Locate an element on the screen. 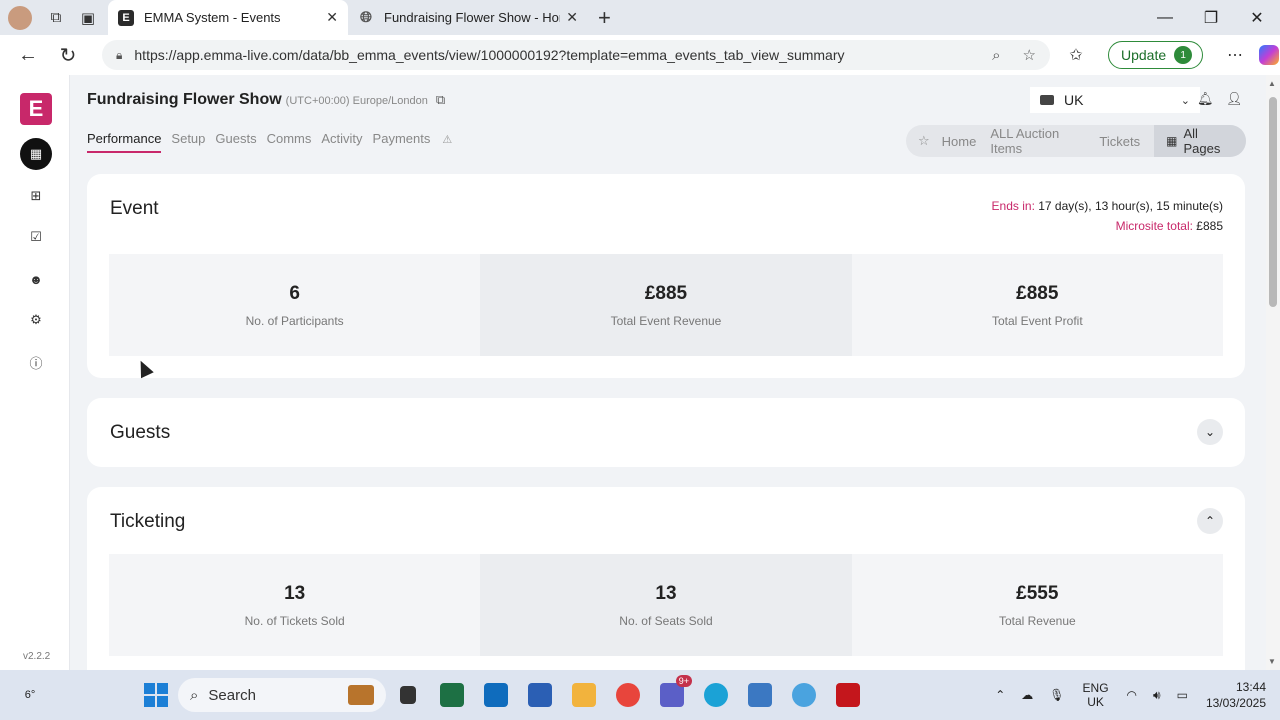  clock-date: 13/03/2025 is located at coordinates (1235, 703).